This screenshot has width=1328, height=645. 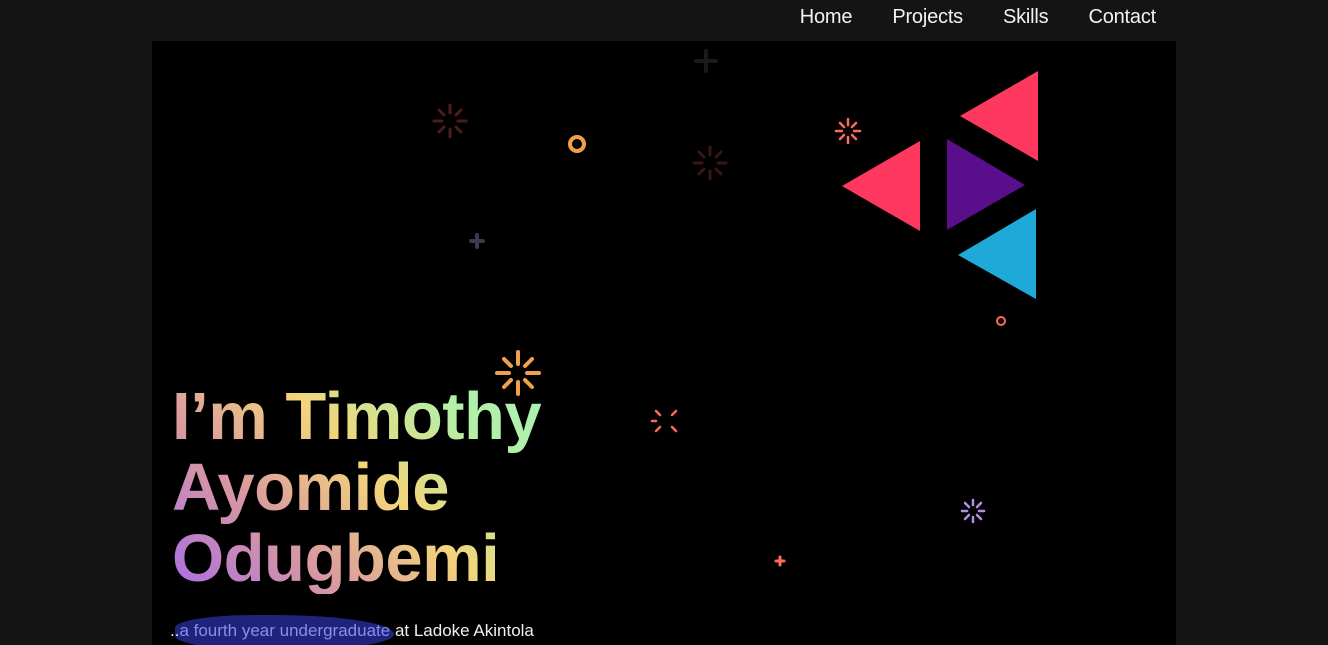 What do you see at coordinates (462, 630) in the screenshot?
I see `subtitle-rest: at Ladoke Akintola` at bounding box center [462, 630].